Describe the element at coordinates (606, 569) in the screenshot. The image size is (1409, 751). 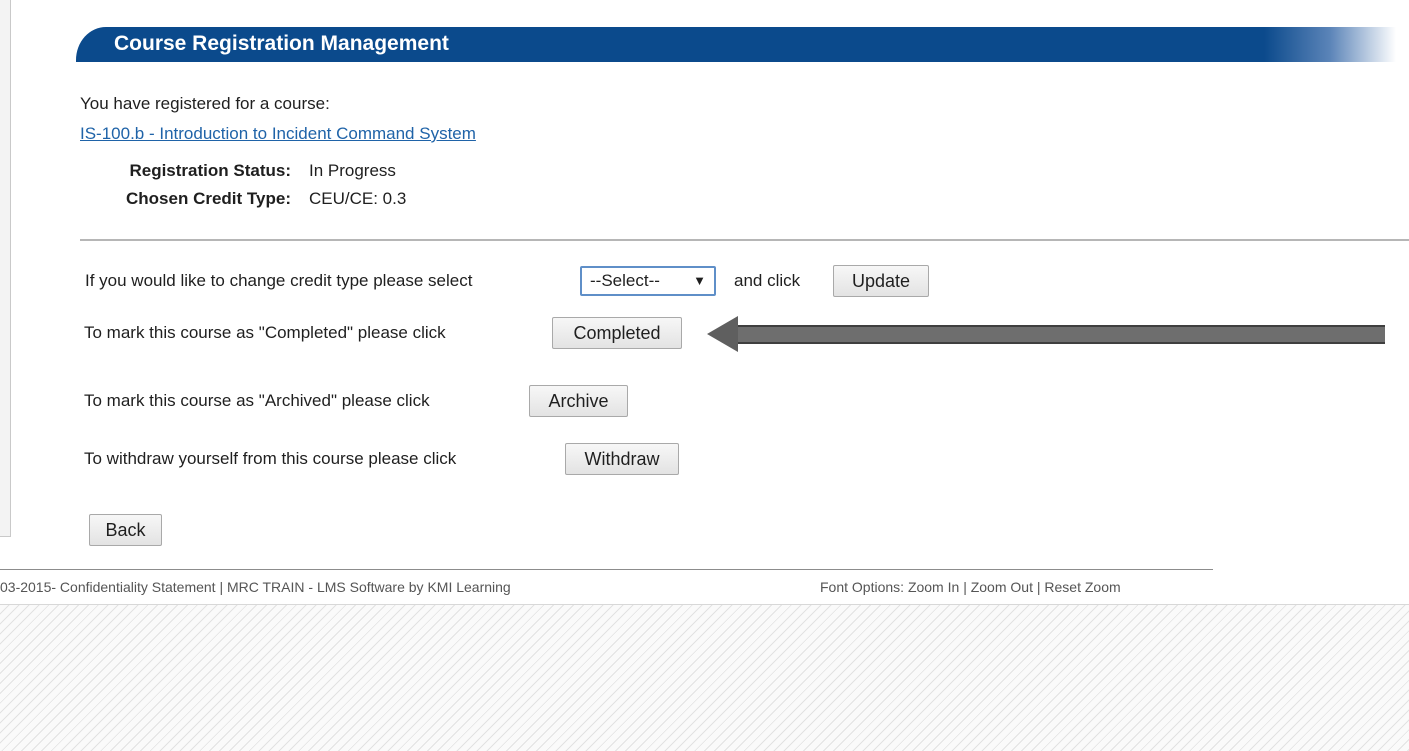
I see `footer-divider` at that location.